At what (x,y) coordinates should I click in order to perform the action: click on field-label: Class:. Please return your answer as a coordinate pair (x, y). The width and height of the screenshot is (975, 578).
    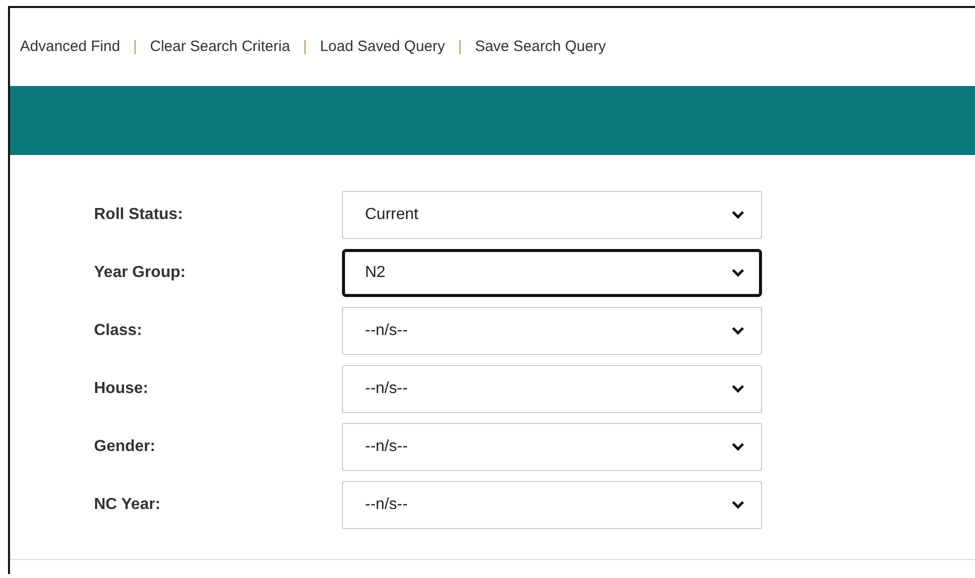
    Looking at the image, I should click on (119, 331).